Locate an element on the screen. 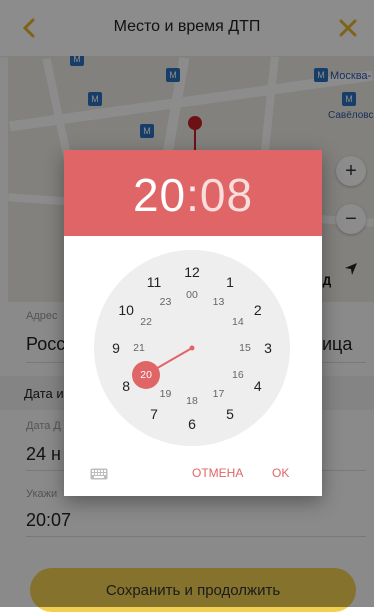 The height and width of the screenshot is (612, 374). hour-4: 4 is located at coordinates (258, 386).